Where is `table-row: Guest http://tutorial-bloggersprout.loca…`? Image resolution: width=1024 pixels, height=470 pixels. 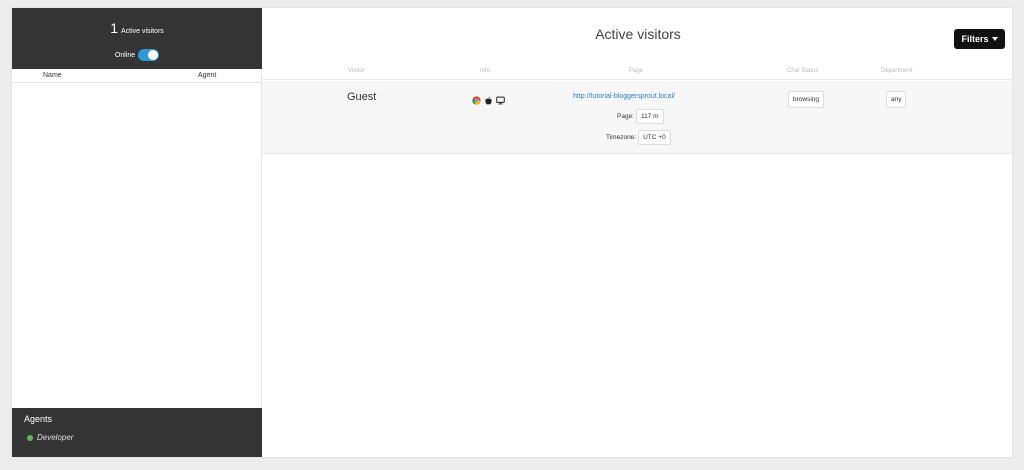 table-row: Guest http://tutorial-bloggersprout.loca… is located at coordinates (637, 117).